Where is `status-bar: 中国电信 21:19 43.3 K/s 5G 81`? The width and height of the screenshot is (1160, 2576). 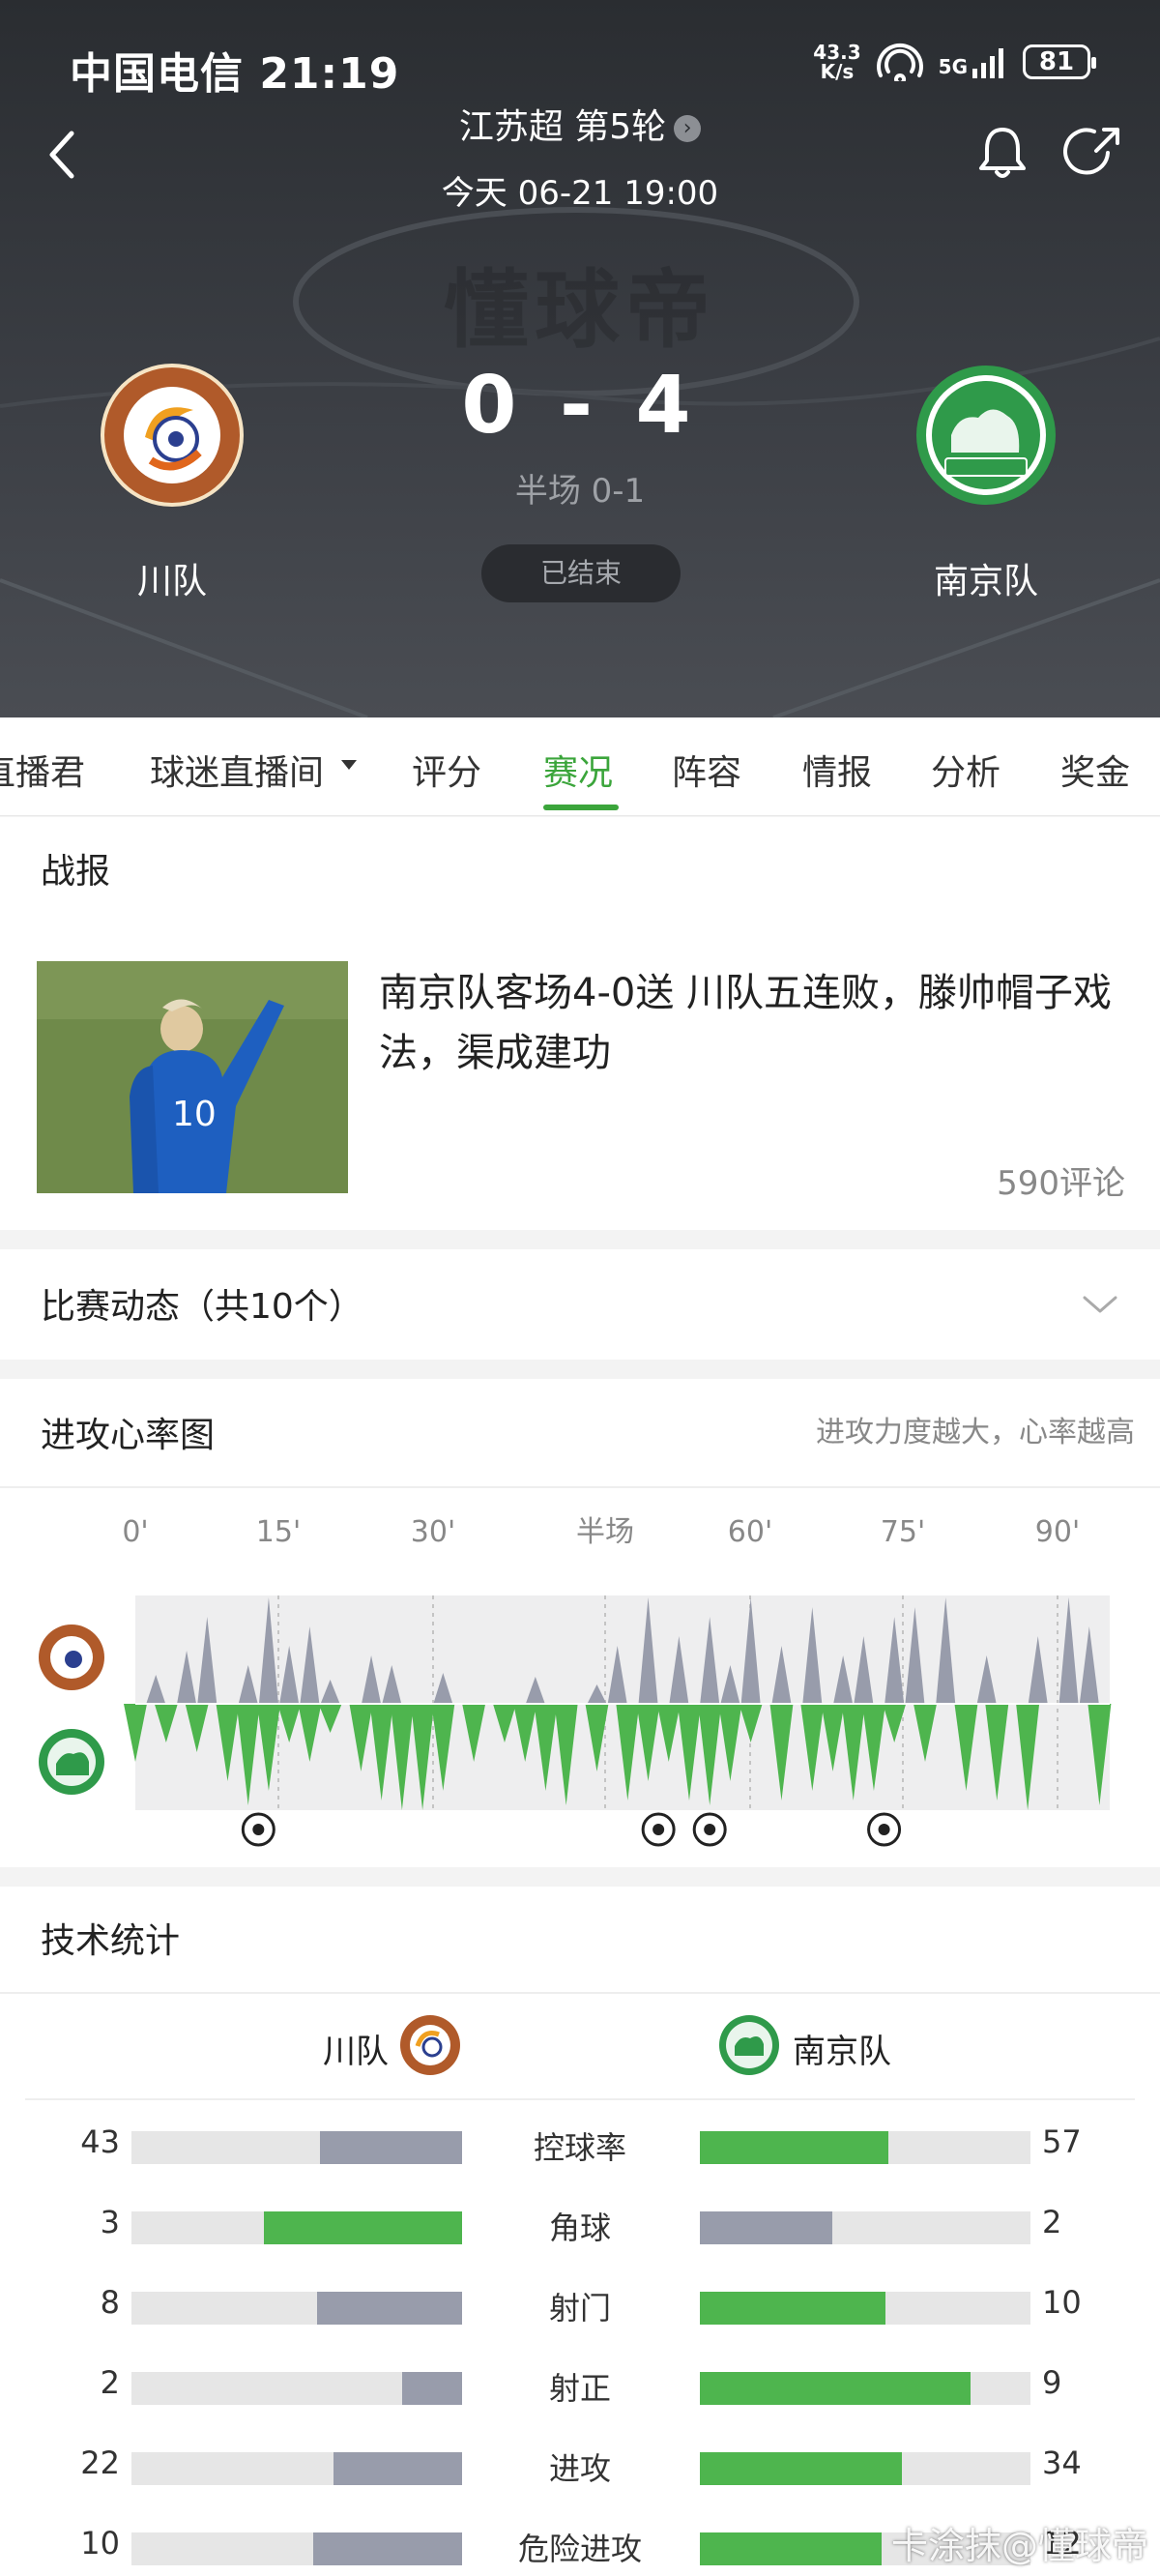
status-bar: 中国电信 21:19 43.3 K/s 5G 81 is located at coordinates (583, 69).